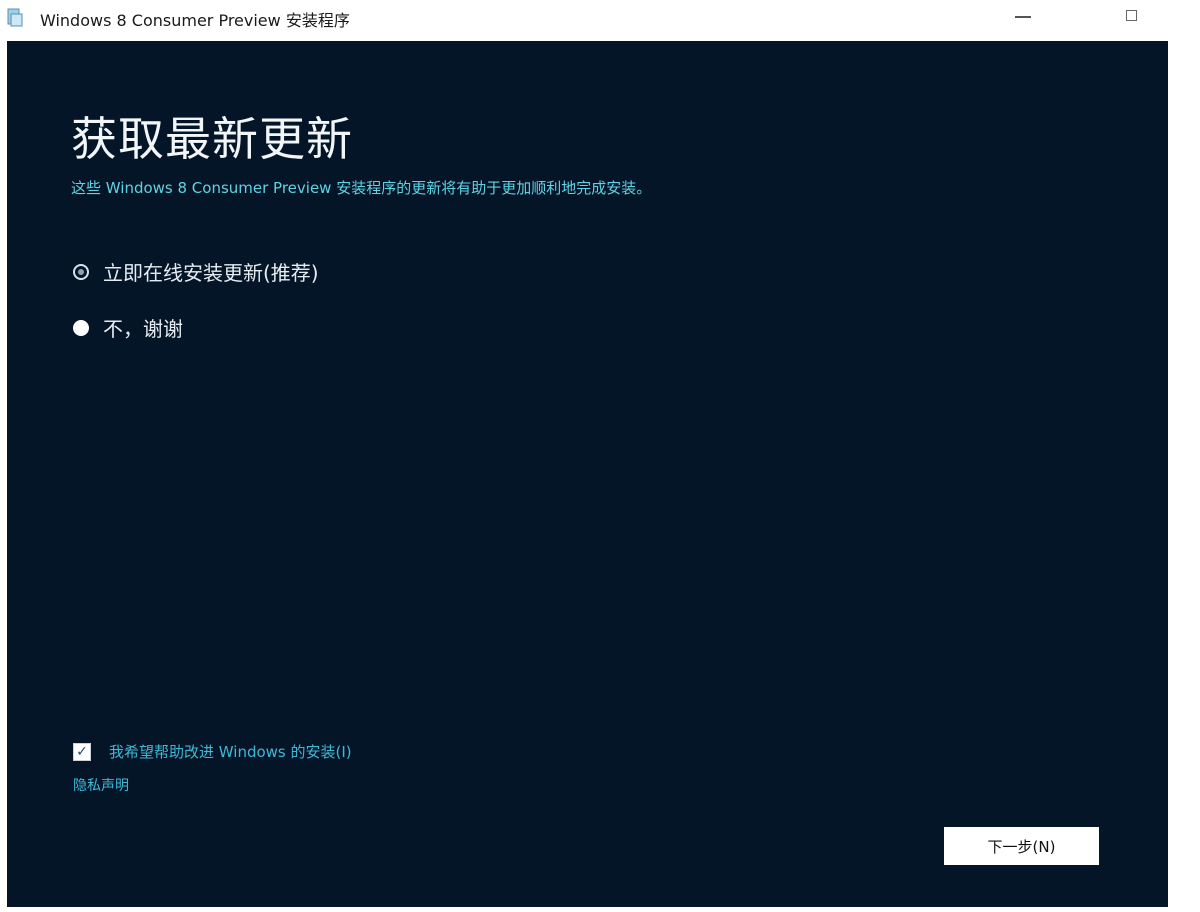  I want to click on improve-setup-checkbox: ✓, so click(82, 751).